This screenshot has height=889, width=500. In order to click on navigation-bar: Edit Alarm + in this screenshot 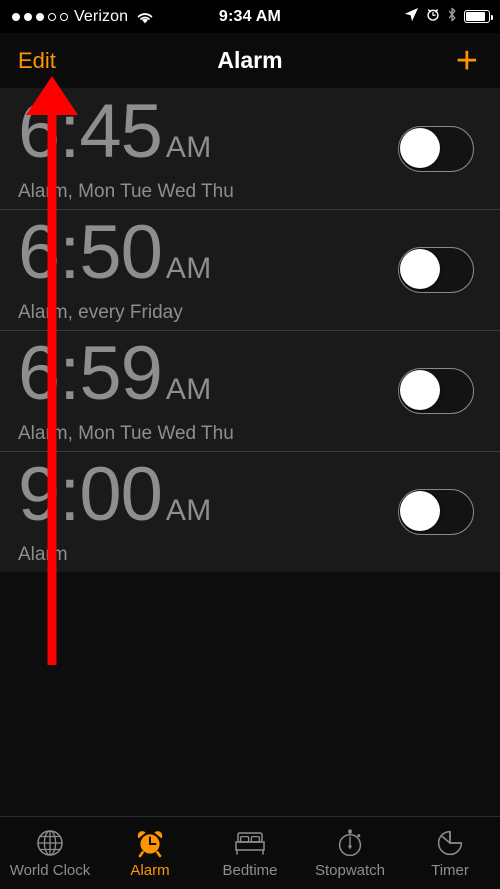, I will do `click(250, 60)`.